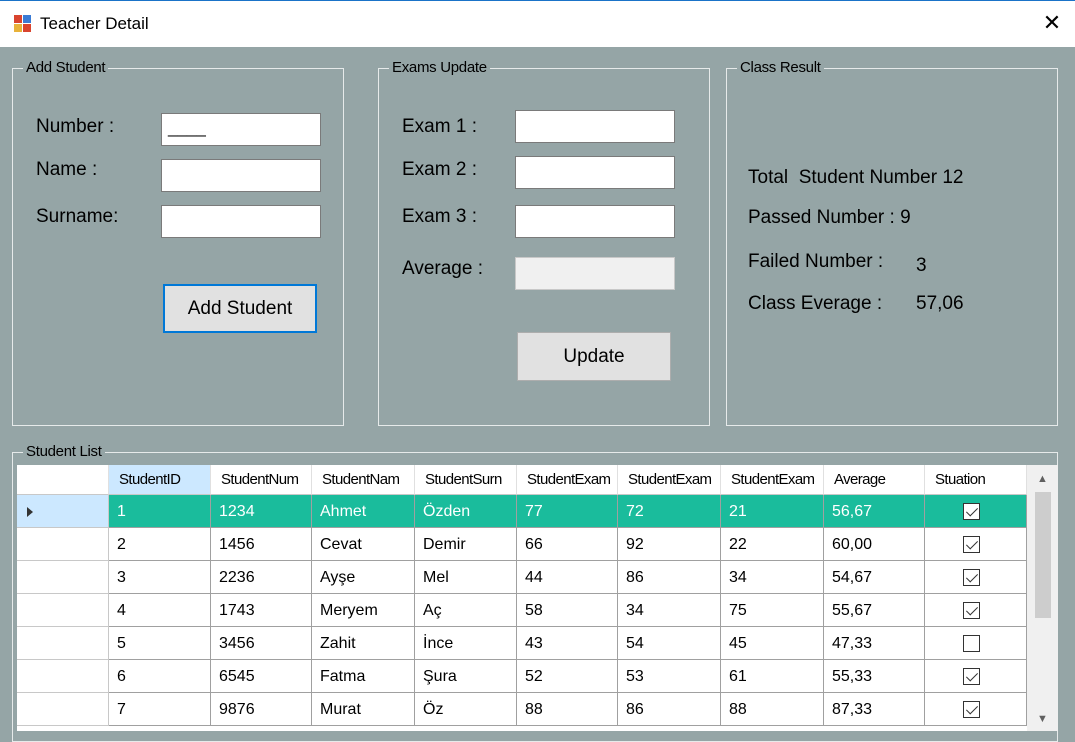 The width and height of the screenshot is (1075, 742). I want to click on column-header: Average, so click(874, 480).